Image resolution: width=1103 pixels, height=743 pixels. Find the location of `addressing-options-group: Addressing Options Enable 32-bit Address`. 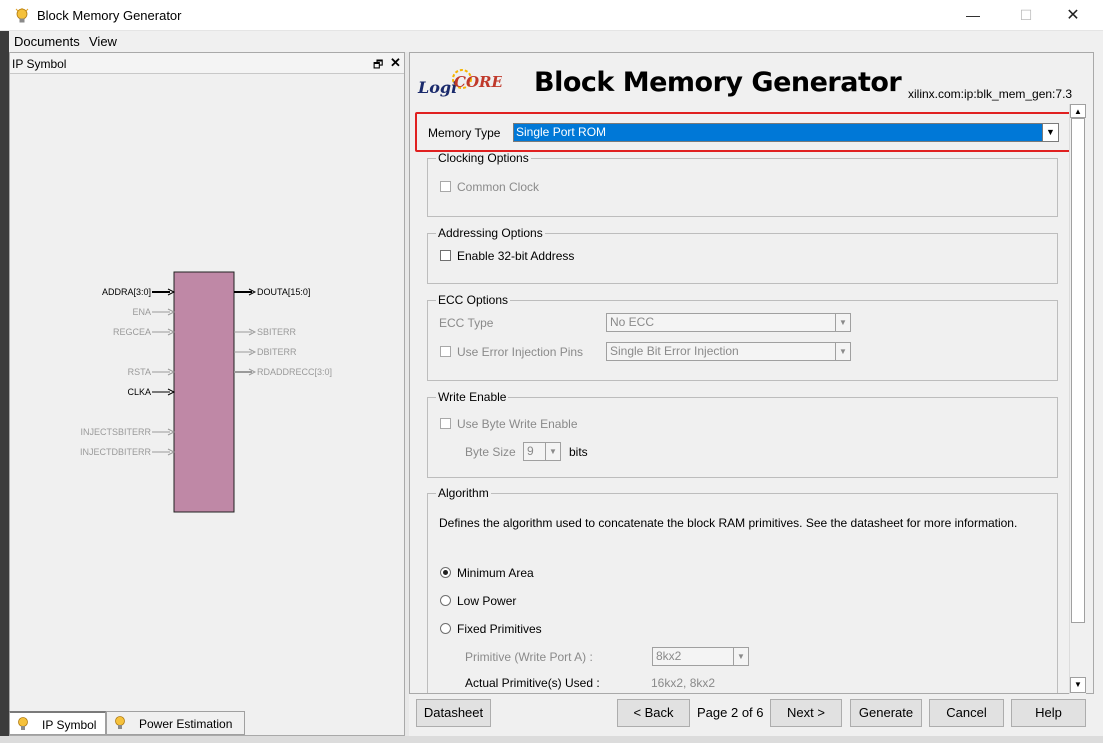

addressing-options-group: Addressing Options Enable 32-bit Address is located at coordinates (742, 255).